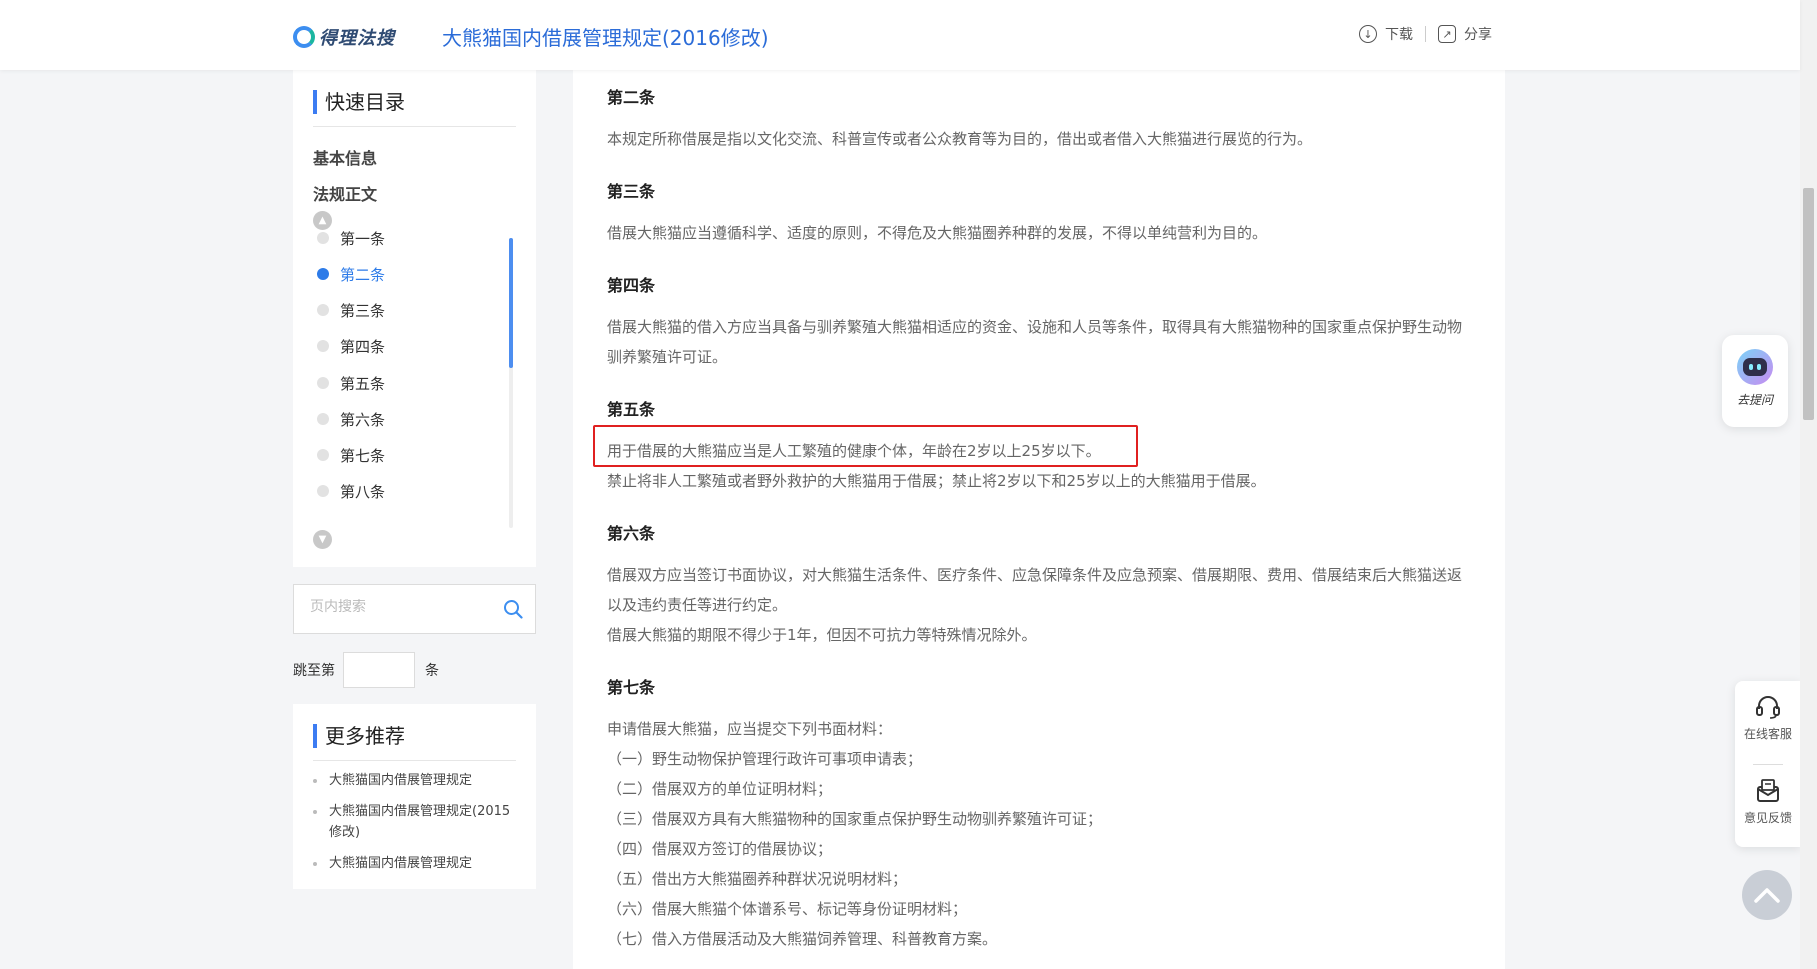 The width and height of the screenshot is (1817, 969). What do you see at coordinates (631, 409) in the screenshot?
I see `article-heading: 第五条` at bounding box center [631, 409].